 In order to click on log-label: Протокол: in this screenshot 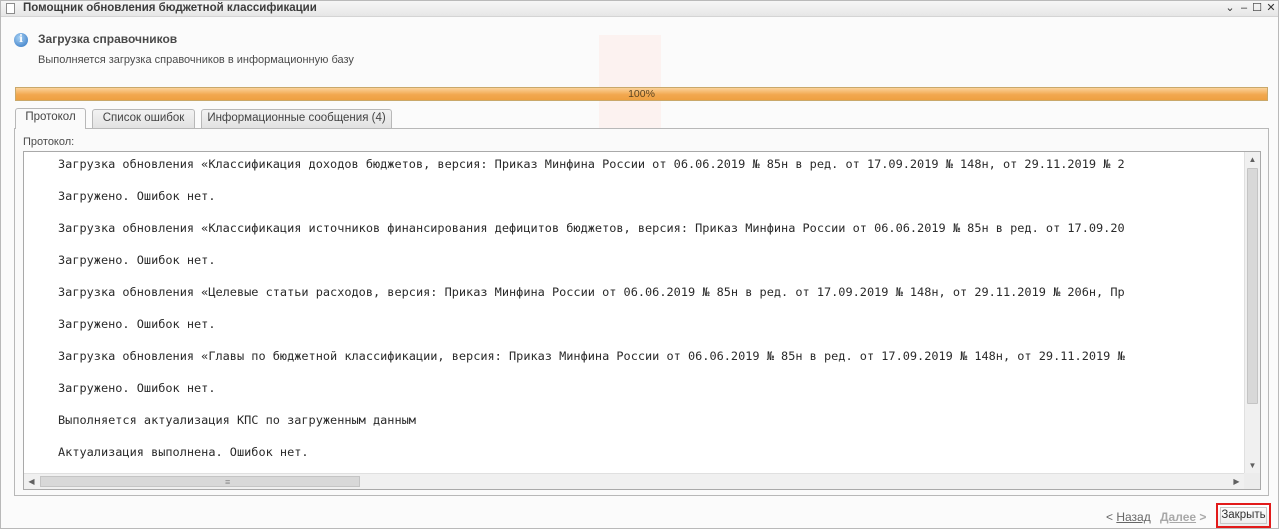, I will do `click(49, 142)`.